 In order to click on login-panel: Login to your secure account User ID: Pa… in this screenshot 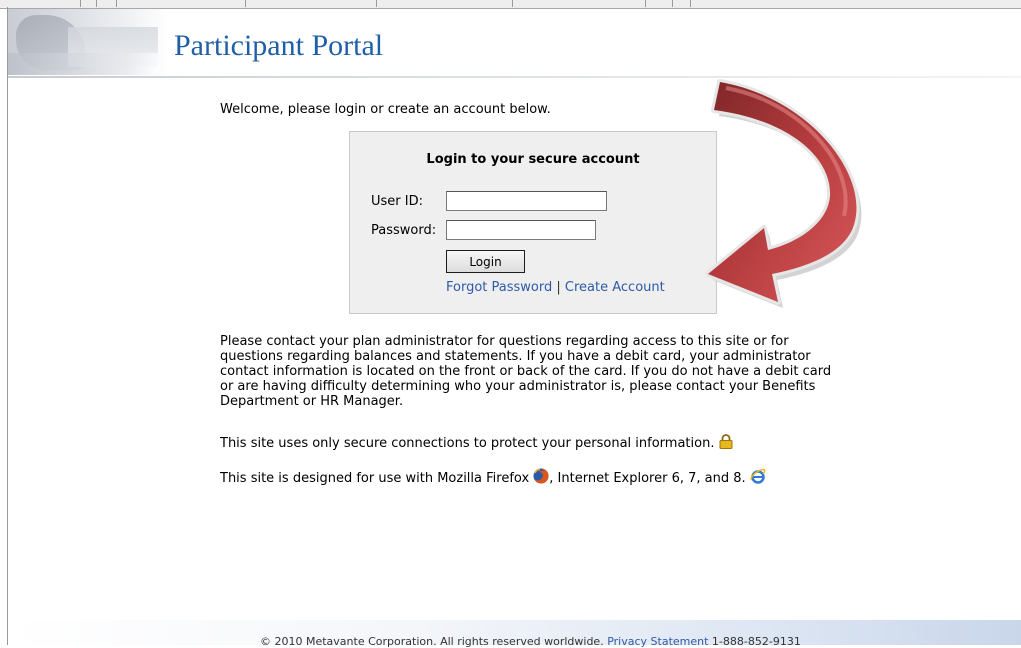, I will do `click(533, 222)`.